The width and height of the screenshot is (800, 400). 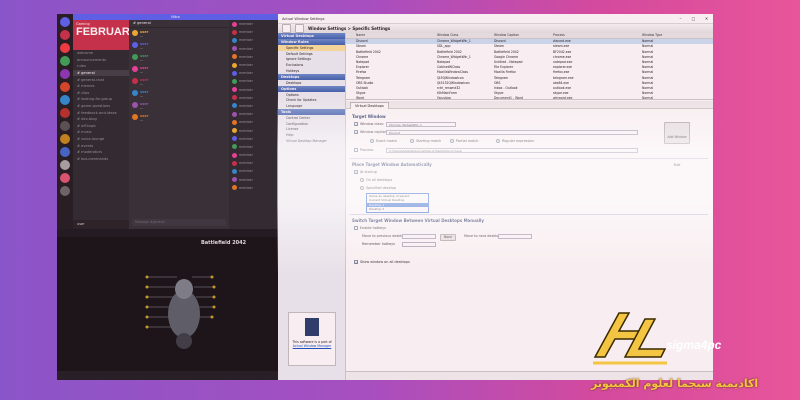 What do you see at coordinates (286, 28) in the screenshot?
I see `back-icon` at bounding box center [286, 28].